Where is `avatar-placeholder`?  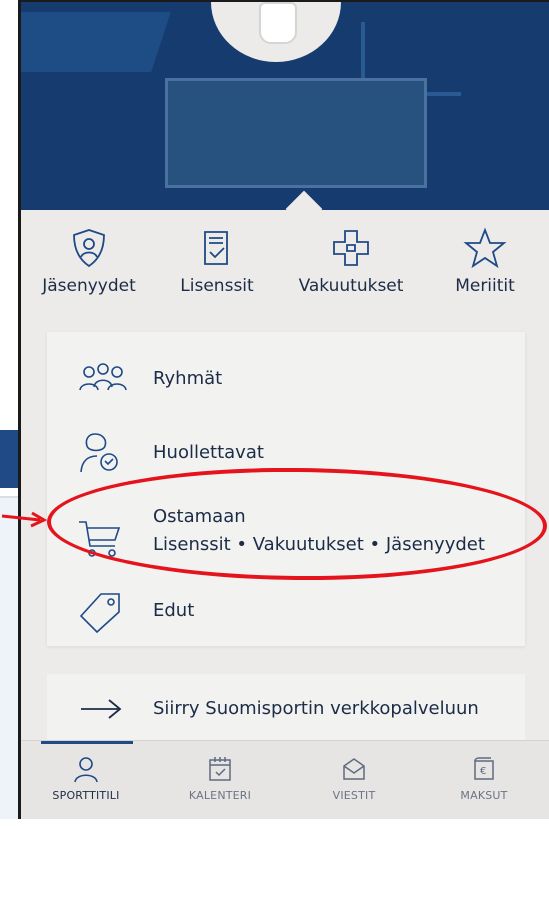
avatar-placeholder is located at coordinates (278, 23).